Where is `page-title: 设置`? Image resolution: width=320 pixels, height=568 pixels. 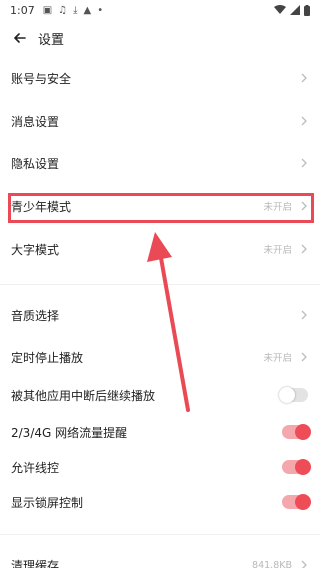
page-title: 设置 is located at coordinates (51, 40).